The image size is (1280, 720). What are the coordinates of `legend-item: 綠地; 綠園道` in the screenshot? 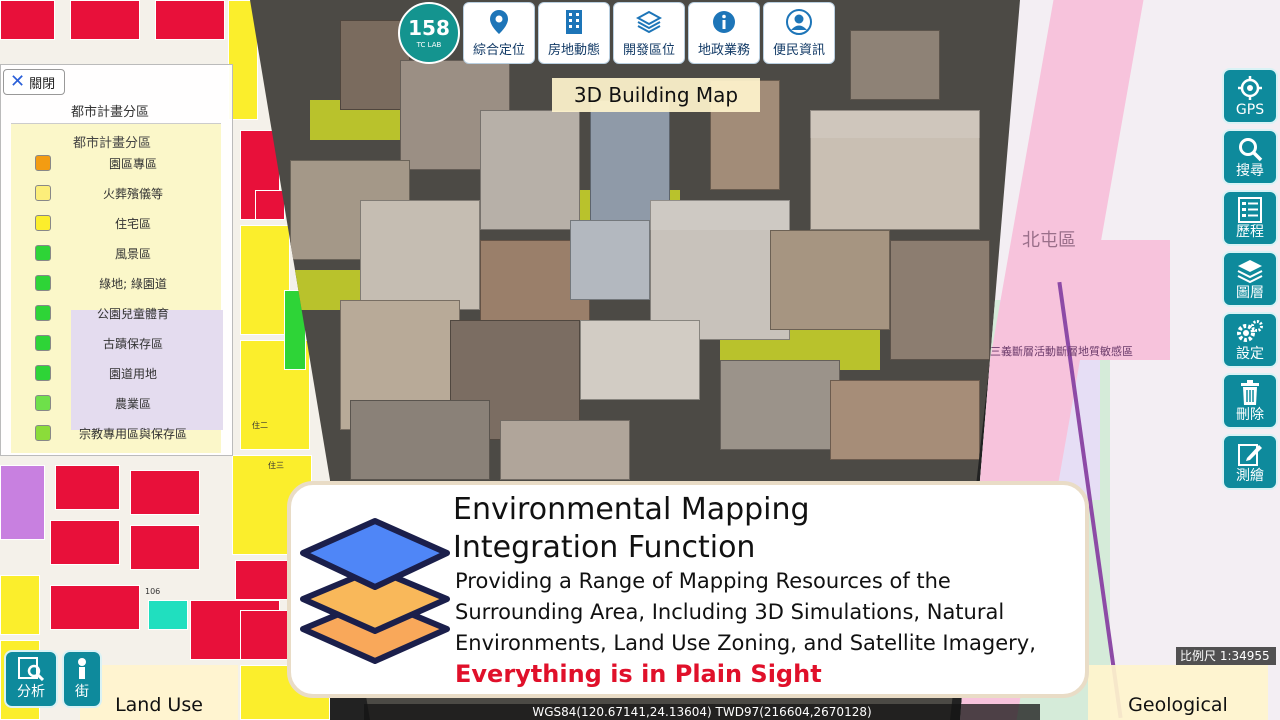 It's located at (125, 283).